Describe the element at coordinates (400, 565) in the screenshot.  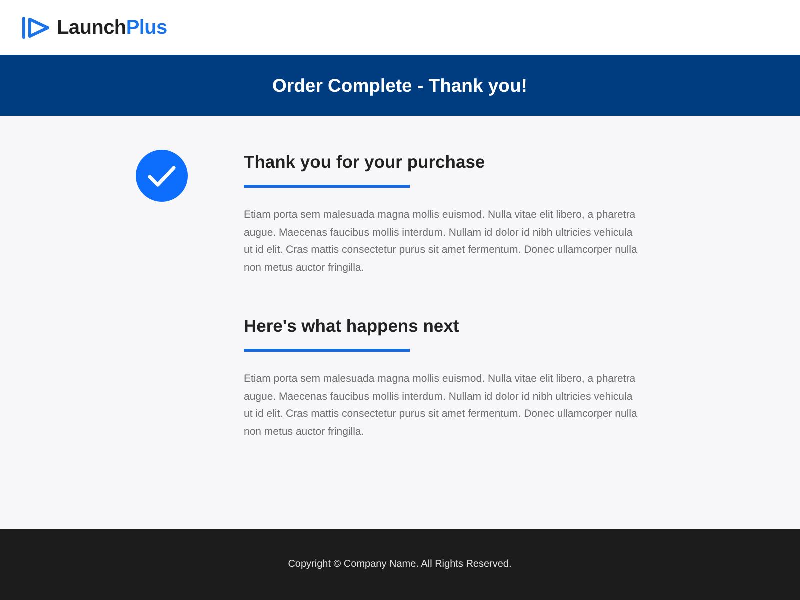
I see `copyright-text: Copyright © Company Name. All Rights Reserved.` at that location.